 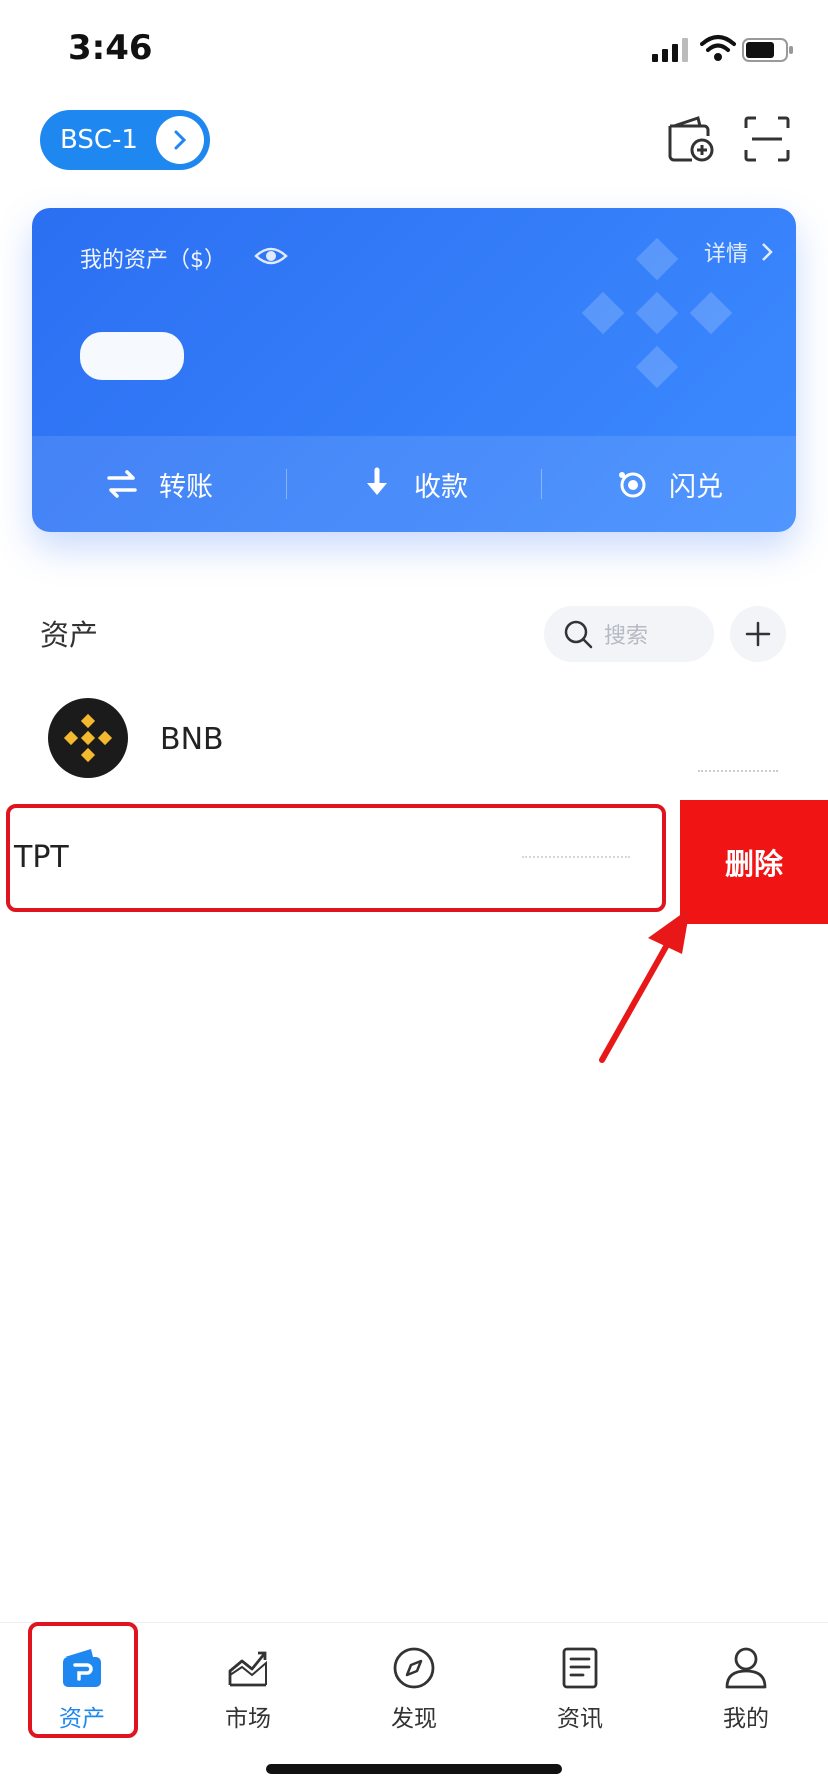 I want to click on compass-icon, so click(x=414, y=1668).